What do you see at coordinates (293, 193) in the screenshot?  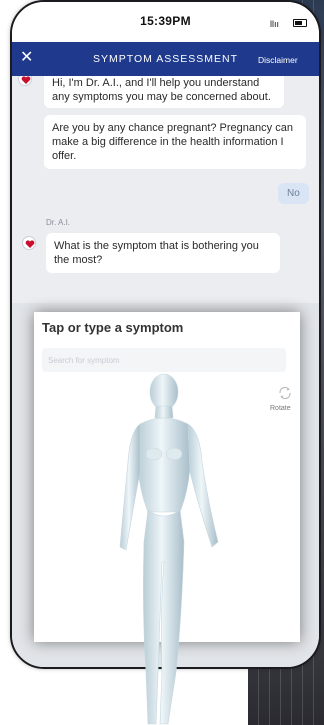 I see `user-reply-bubble: No` at bounding box center [293, 193].